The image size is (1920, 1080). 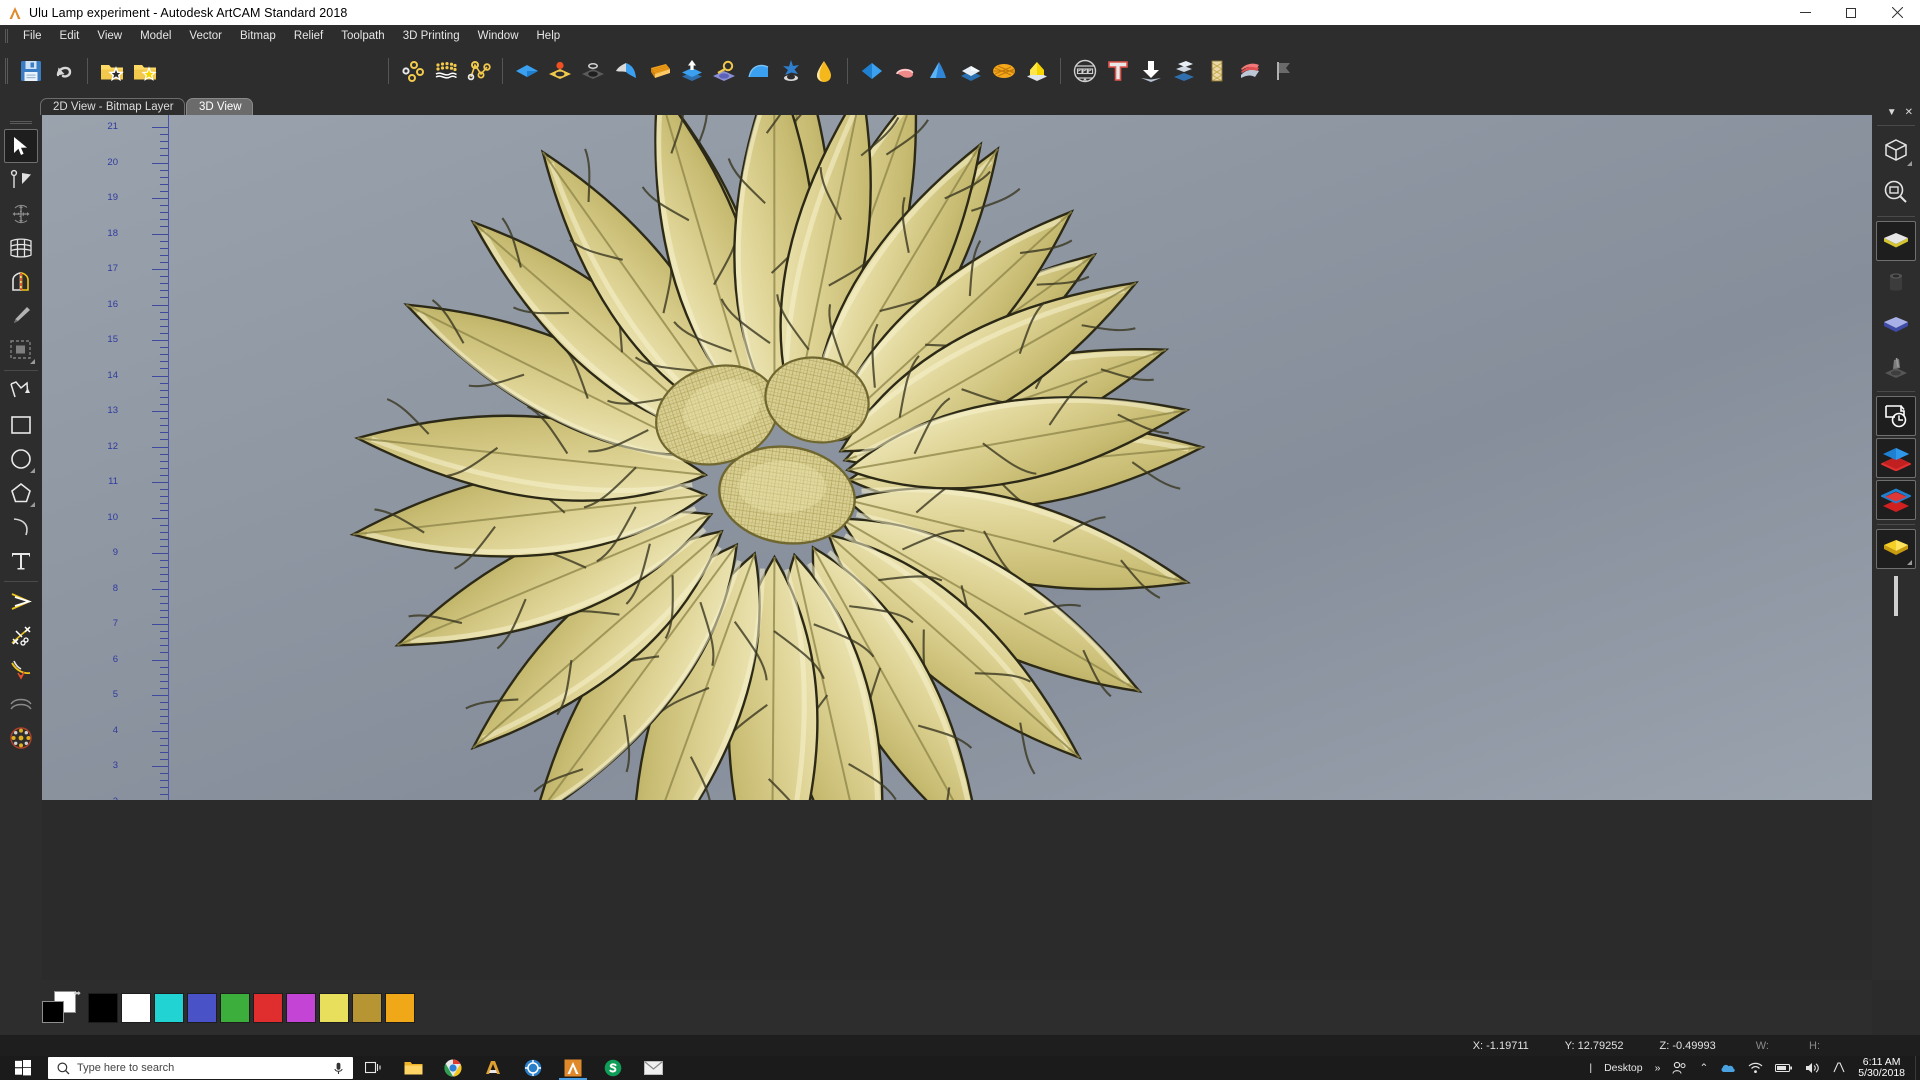 I want to click on shape-diamond-button, so click(x=871, y=71).